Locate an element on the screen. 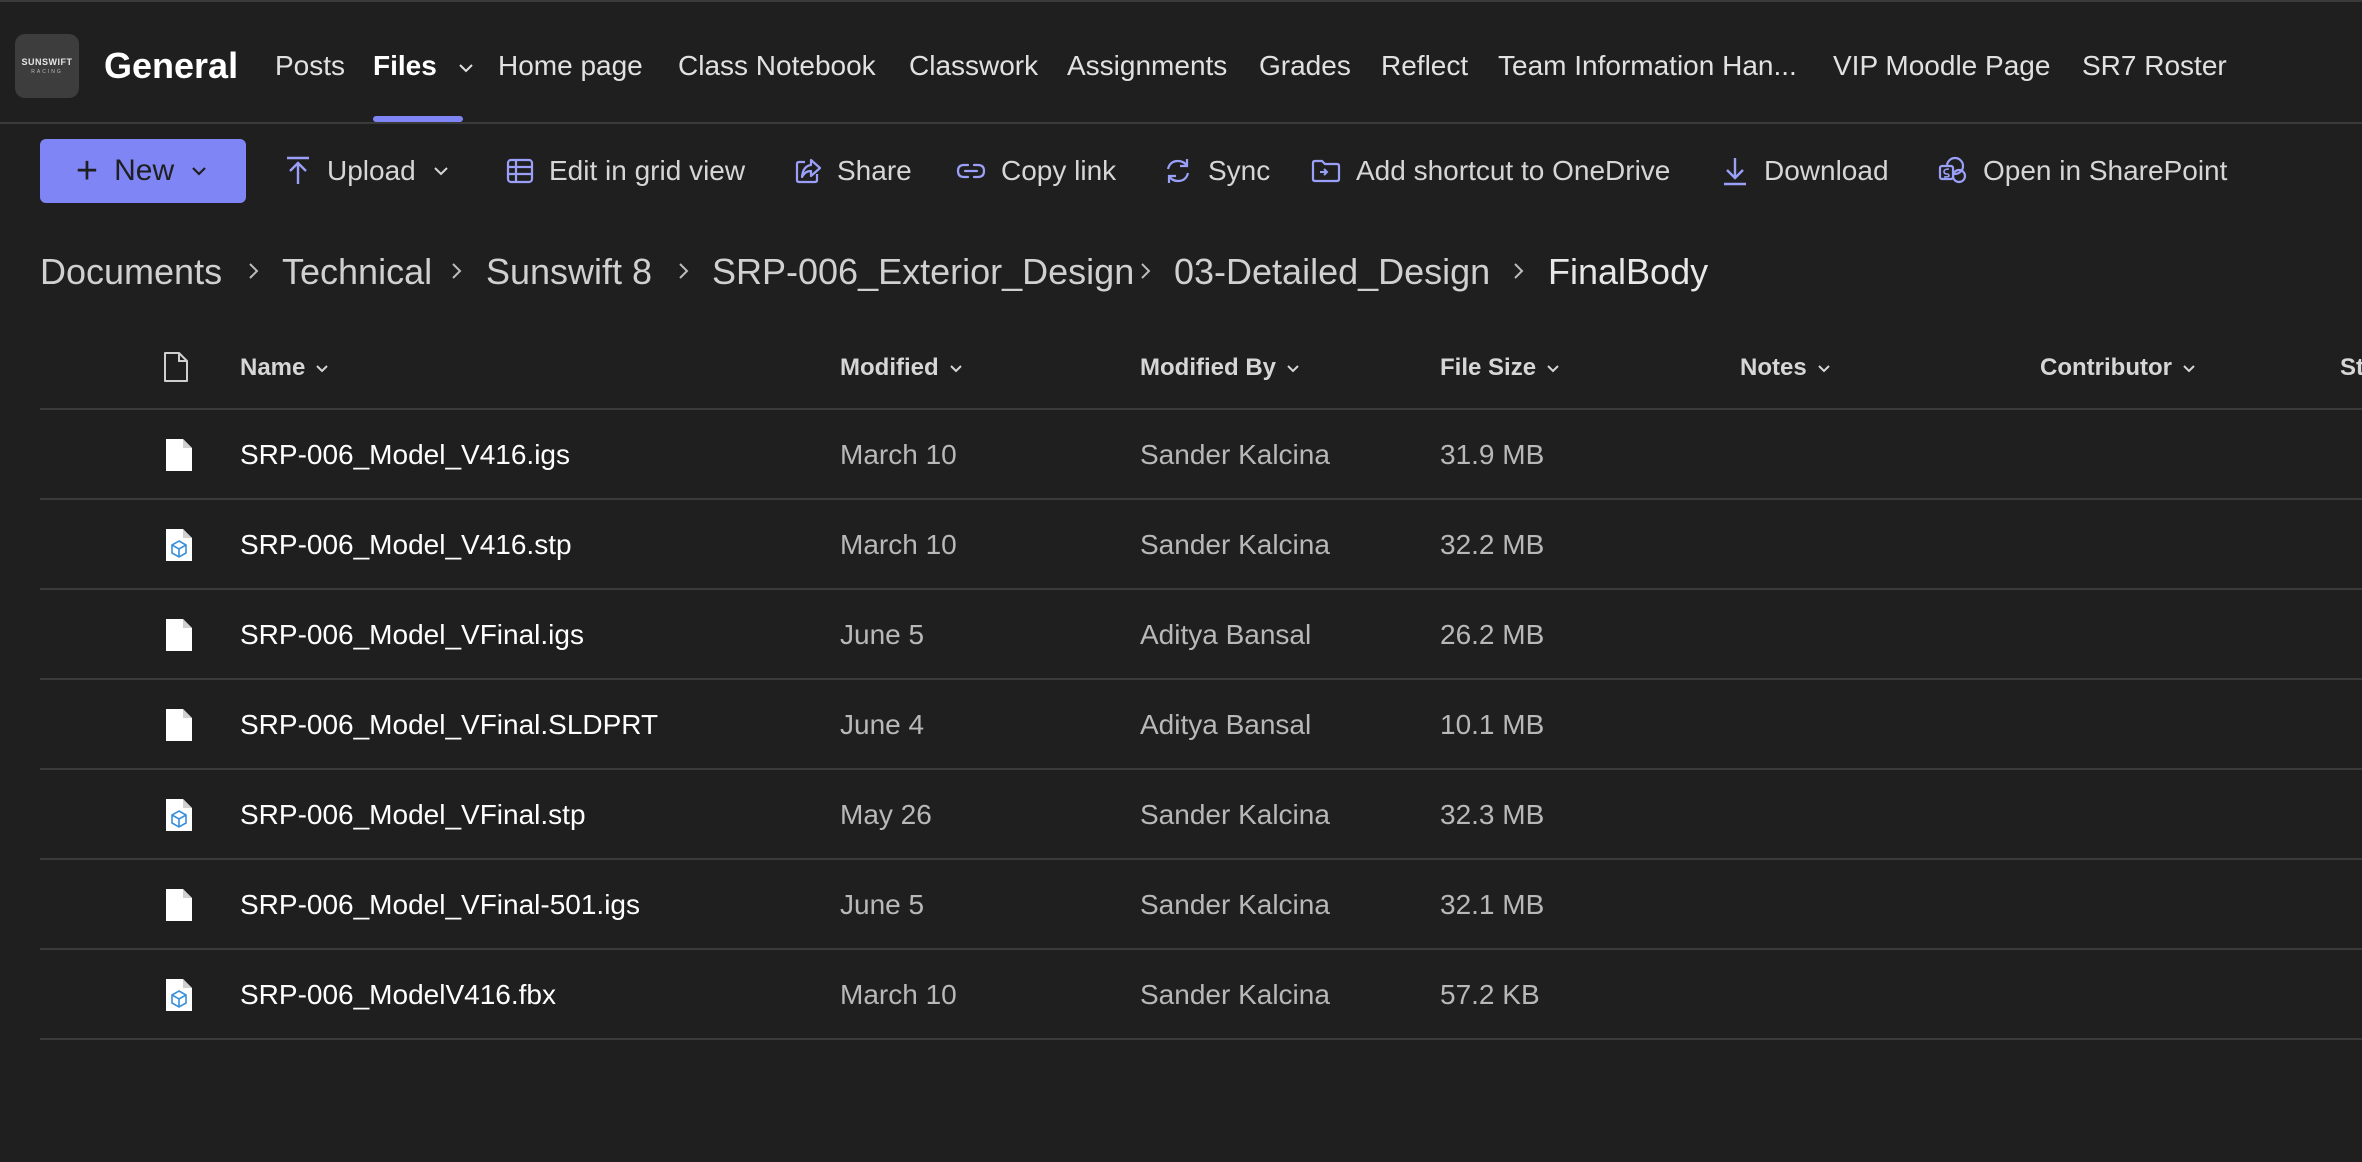 This screenshot has height=1162, width=2362. copy-link-button: Copy link is located at coordinates (1035, 171).